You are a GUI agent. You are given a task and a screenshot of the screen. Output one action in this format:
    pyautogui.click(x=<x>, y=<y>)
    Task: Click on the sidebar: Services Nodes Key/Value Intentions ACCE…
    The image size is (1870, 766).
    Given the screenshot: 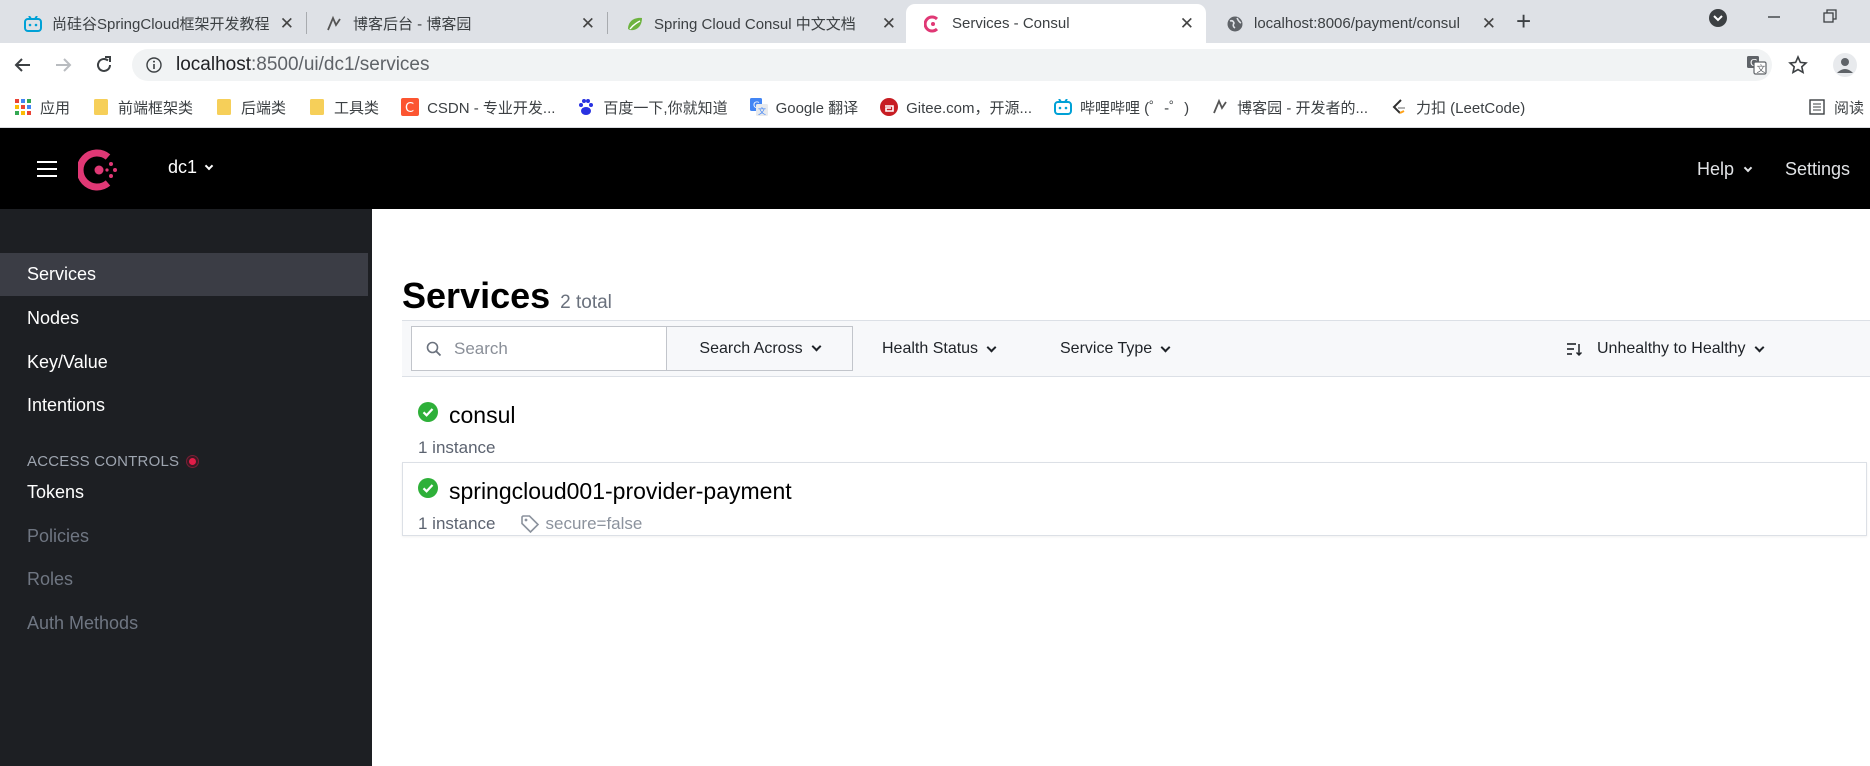 What is the action you would take?
    pyautogui.click(x=186, y=487)
    